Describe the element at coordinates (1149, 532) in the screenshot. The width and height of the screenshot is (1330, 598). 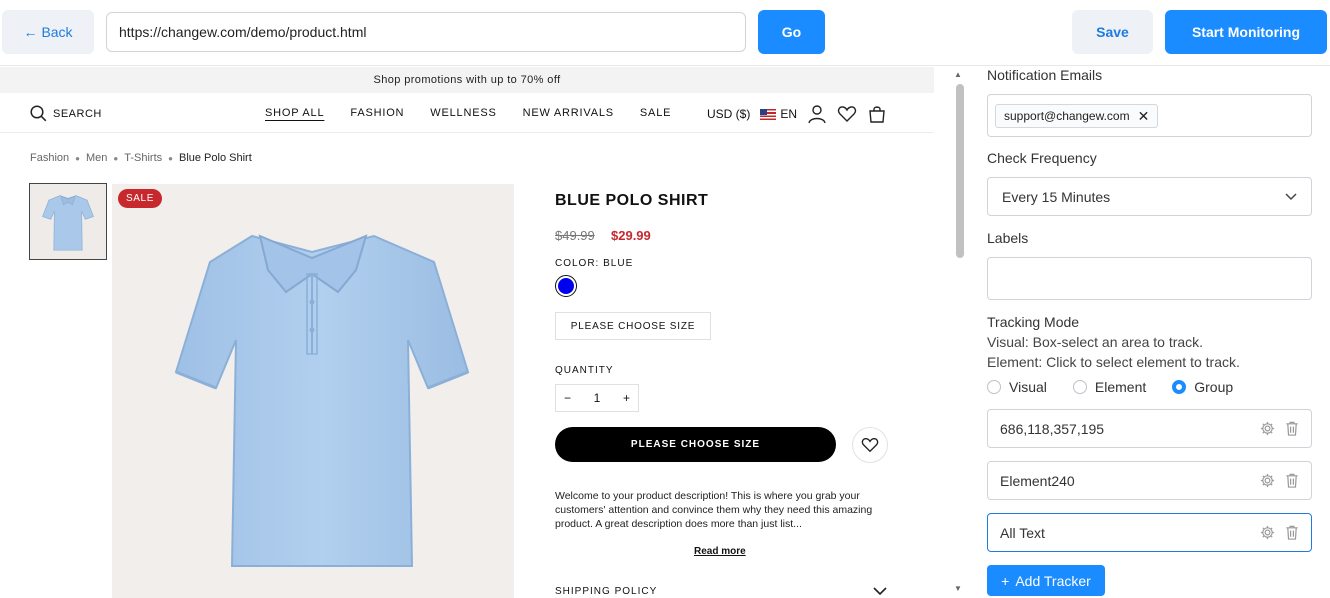
I see `tracker-item-active: All Text` at that location.